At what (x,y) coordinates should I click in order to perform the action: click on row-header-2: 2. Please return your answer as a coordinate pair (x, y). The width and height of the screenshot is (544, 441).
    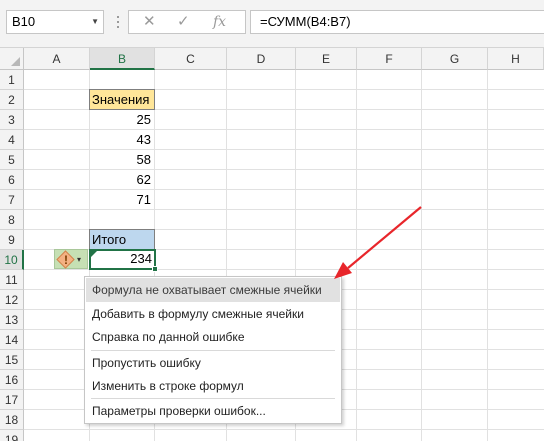
    Looking at the image, I should click on (12, 100).